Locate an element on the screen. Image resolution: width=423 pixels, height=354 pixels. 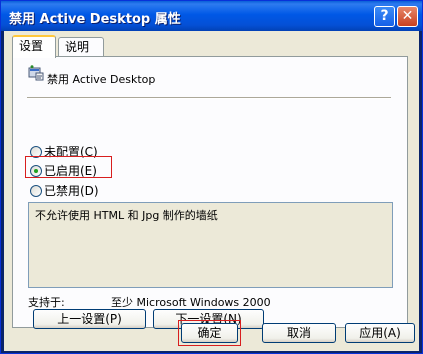
close-button: ✕ is located at coordinates (407, 16).